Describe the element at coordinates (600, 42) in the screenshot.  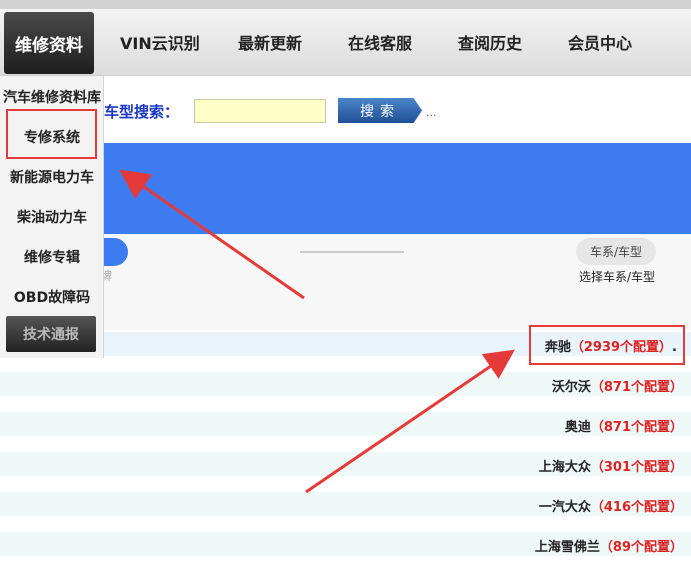
I see `nav-item-member: 会员中心` at that location.